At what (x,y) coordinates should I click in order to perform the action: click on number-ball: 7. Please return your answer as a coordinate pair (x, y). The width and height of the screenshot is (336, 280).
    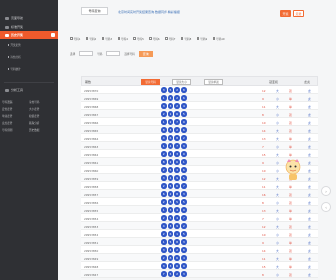
    Looking at the image, I should click on (164, 274).